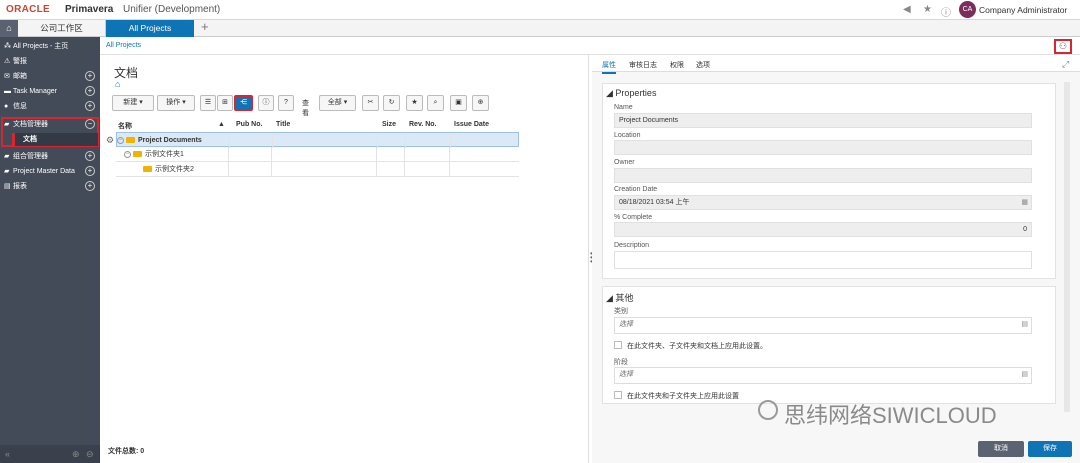  I want to click on tab-all-projects: All Projects, so click(150, 28).